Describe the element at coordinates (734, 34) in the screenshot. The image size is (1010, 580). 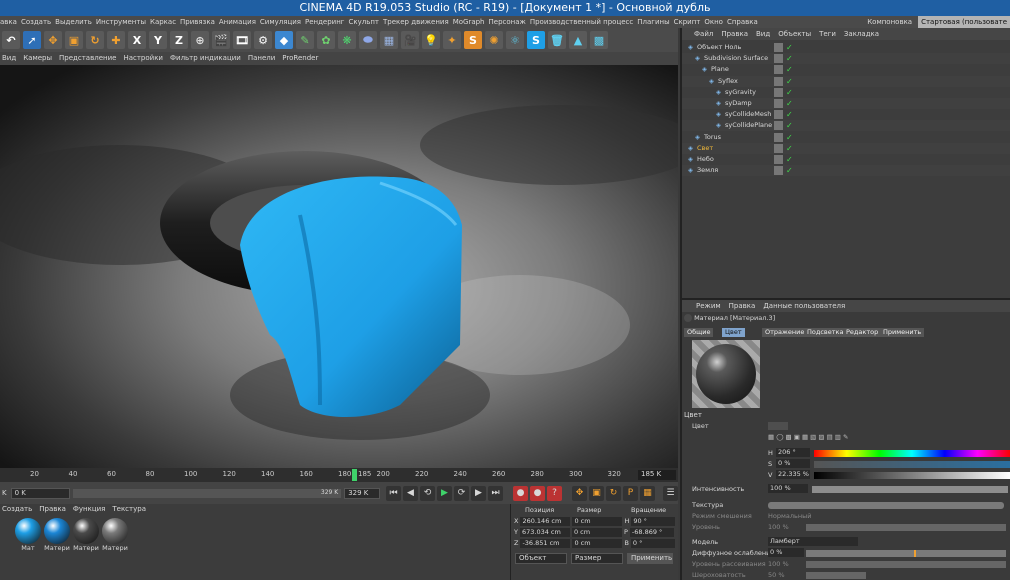
I see `object-menu-item: Правка` at that location.